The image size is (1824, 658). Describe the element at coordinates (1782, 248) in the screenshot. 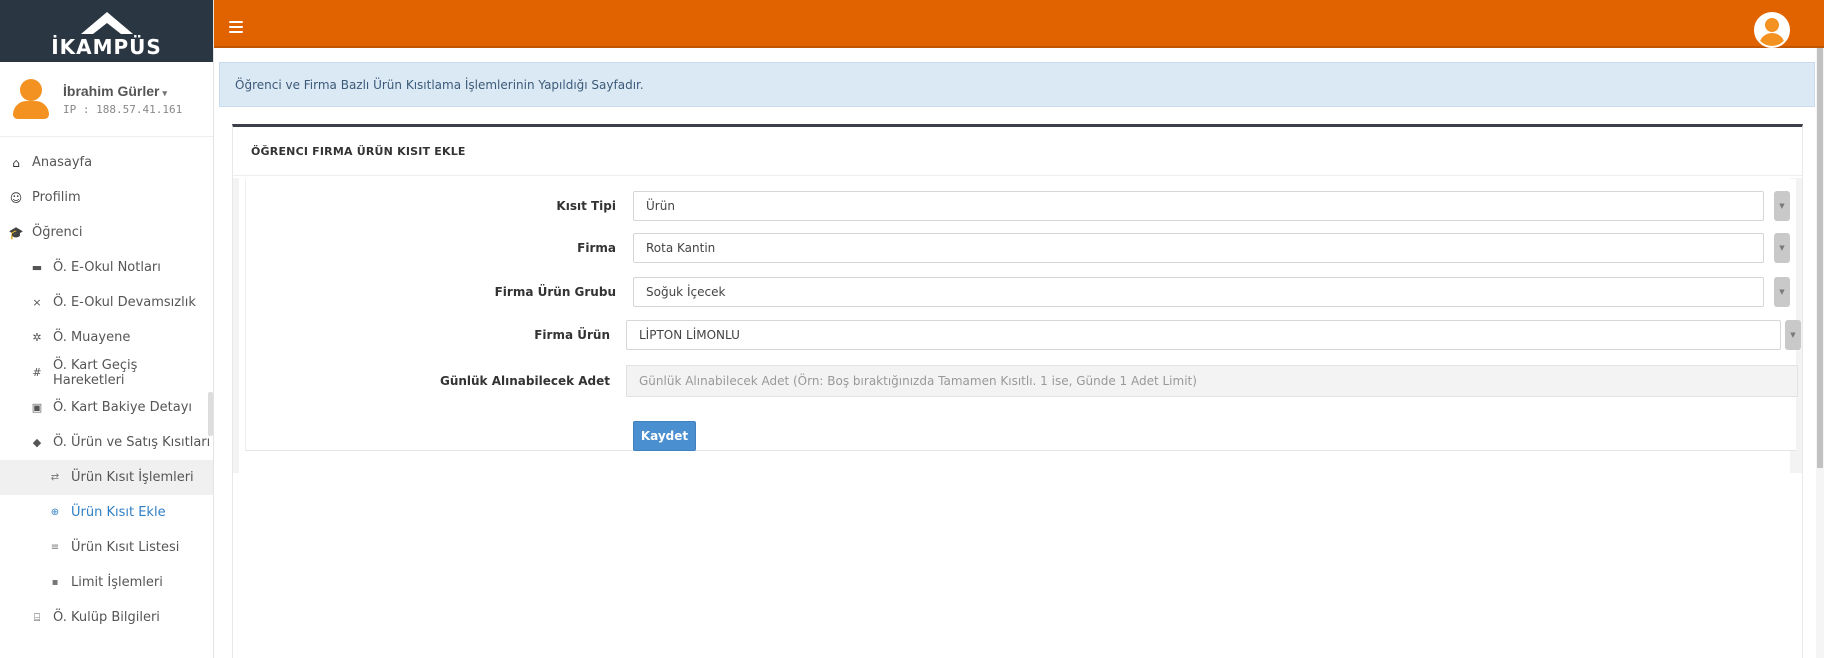

I see `firma-arrow-icon: ▼` at that location.